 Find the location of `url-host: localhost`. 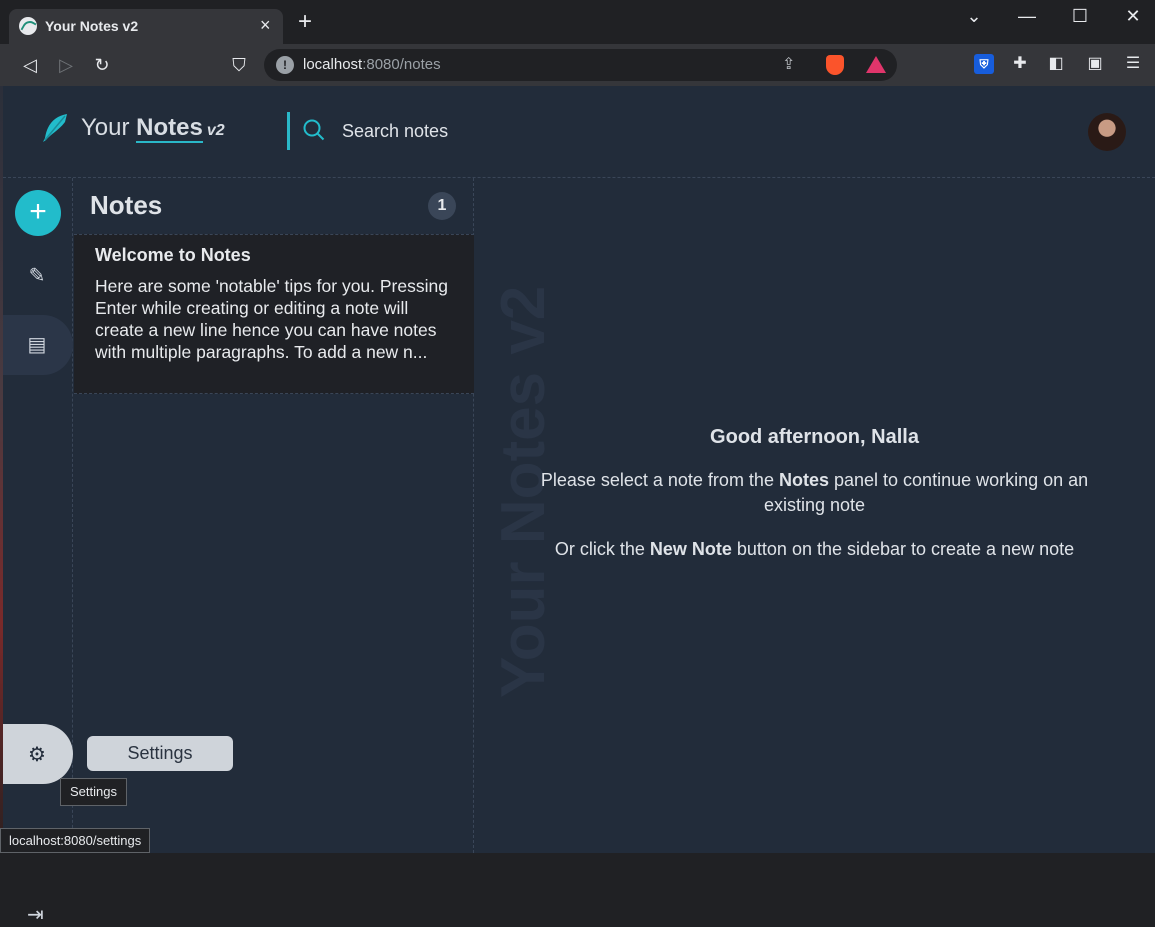

url-host: localhost is located at coordinates (333, 64).